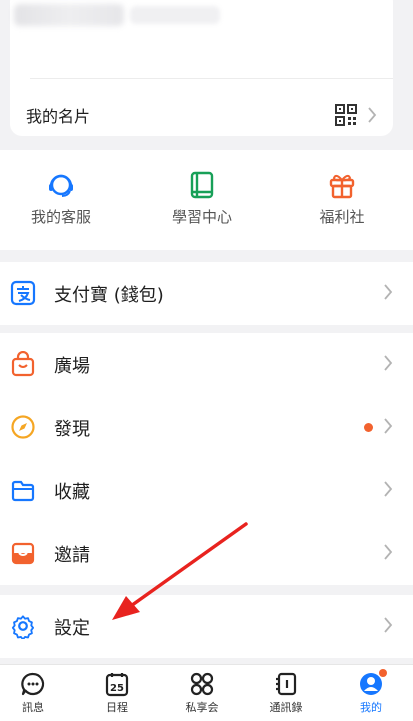 The height and width of the screenshot is (721, 413). What do you see at coordinates (117, 707) in the screenshot?
I see `nav-label-calendar: 日程` at bounding box center [117, 707].